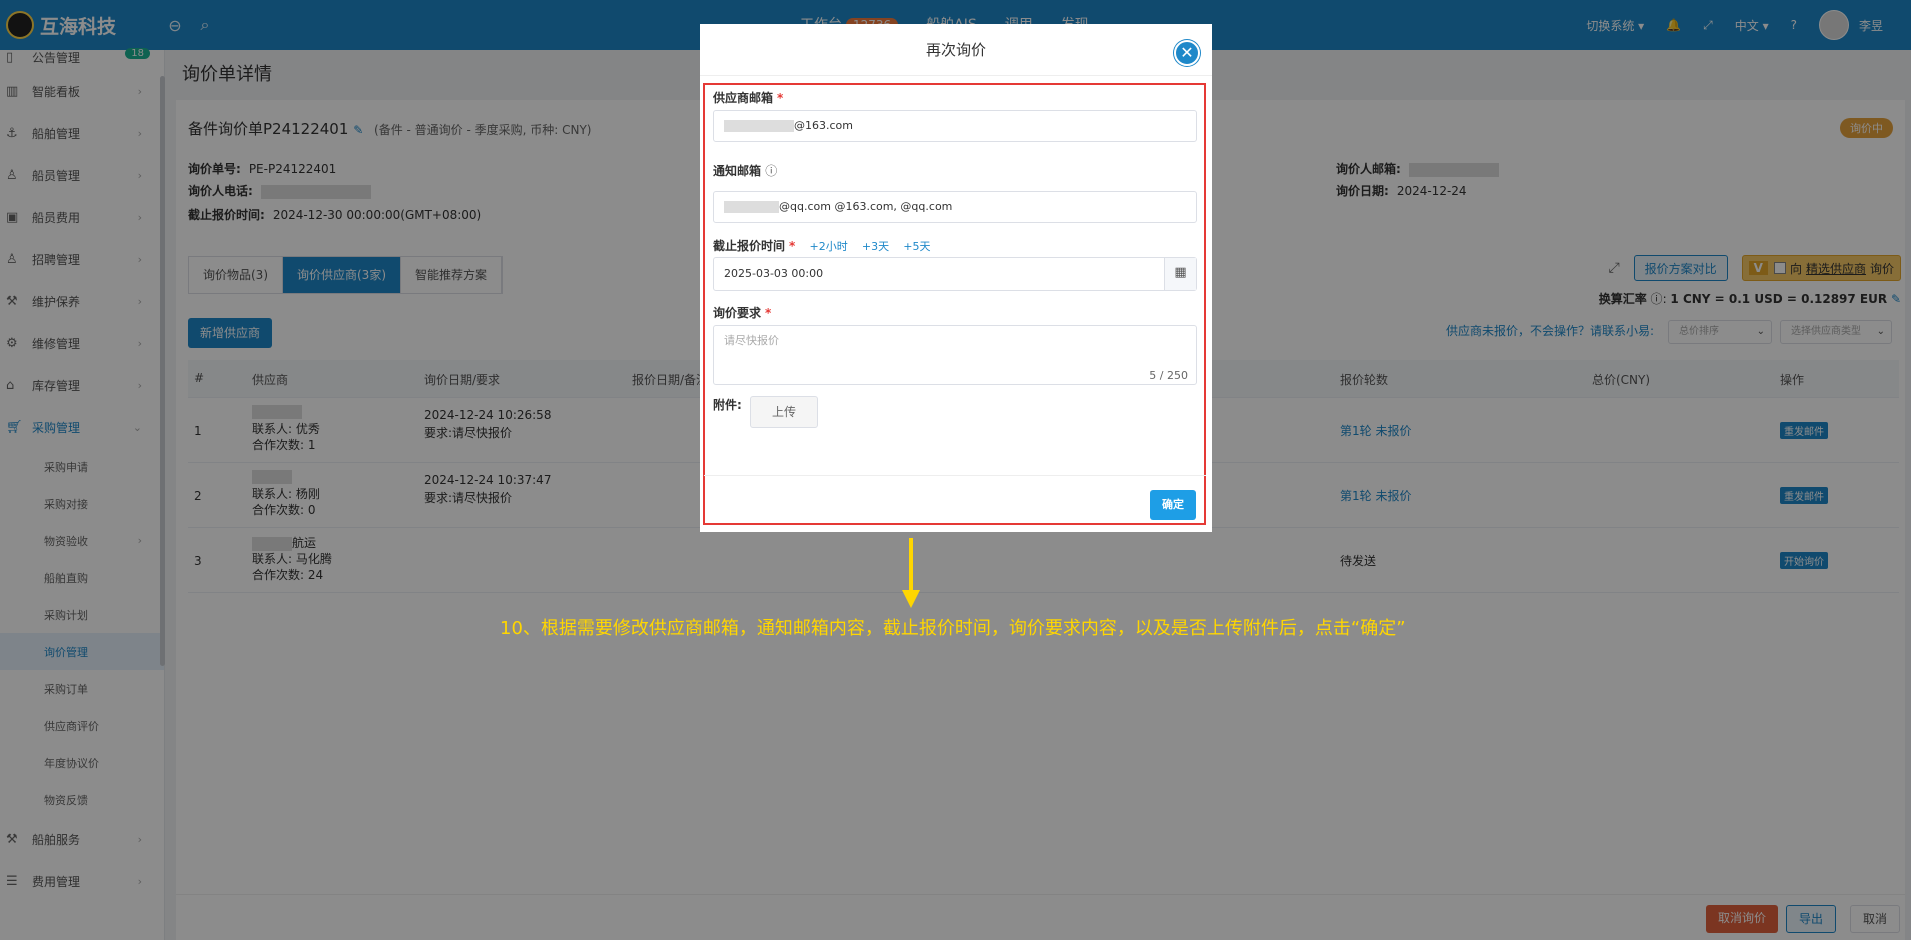 The image size is (1911, 940). Describe the element at coordinates (955, 207) in the screenshot. I see `notify-email-field: @qq.com @163.com, @qq.com` at that location.